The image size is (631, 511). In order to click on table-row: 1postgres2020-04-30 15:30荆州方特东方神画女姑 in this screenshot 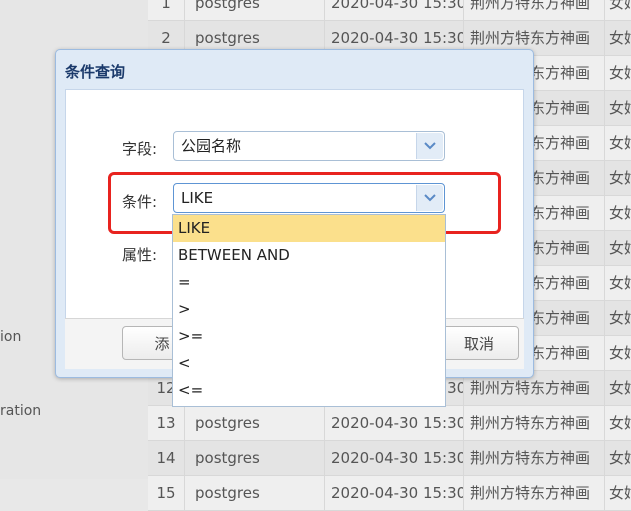, I will do `click(389, 10)`.